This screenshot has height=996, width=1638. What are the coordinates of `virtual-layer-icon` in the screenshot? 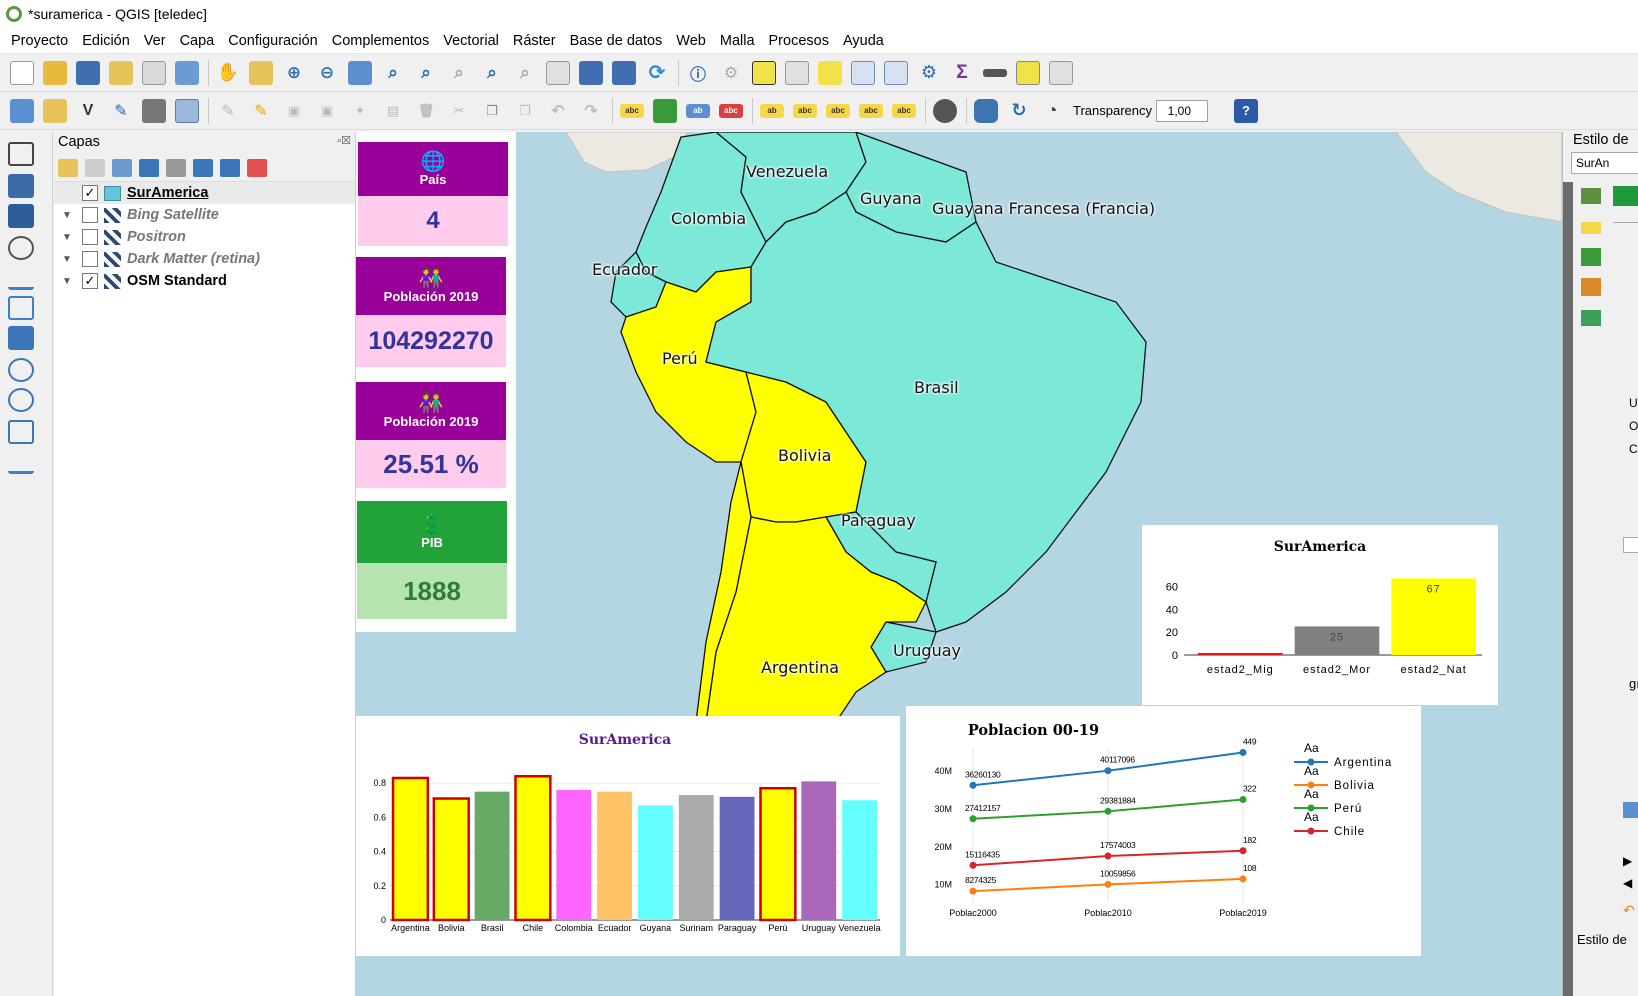 It's located at (187, 110).